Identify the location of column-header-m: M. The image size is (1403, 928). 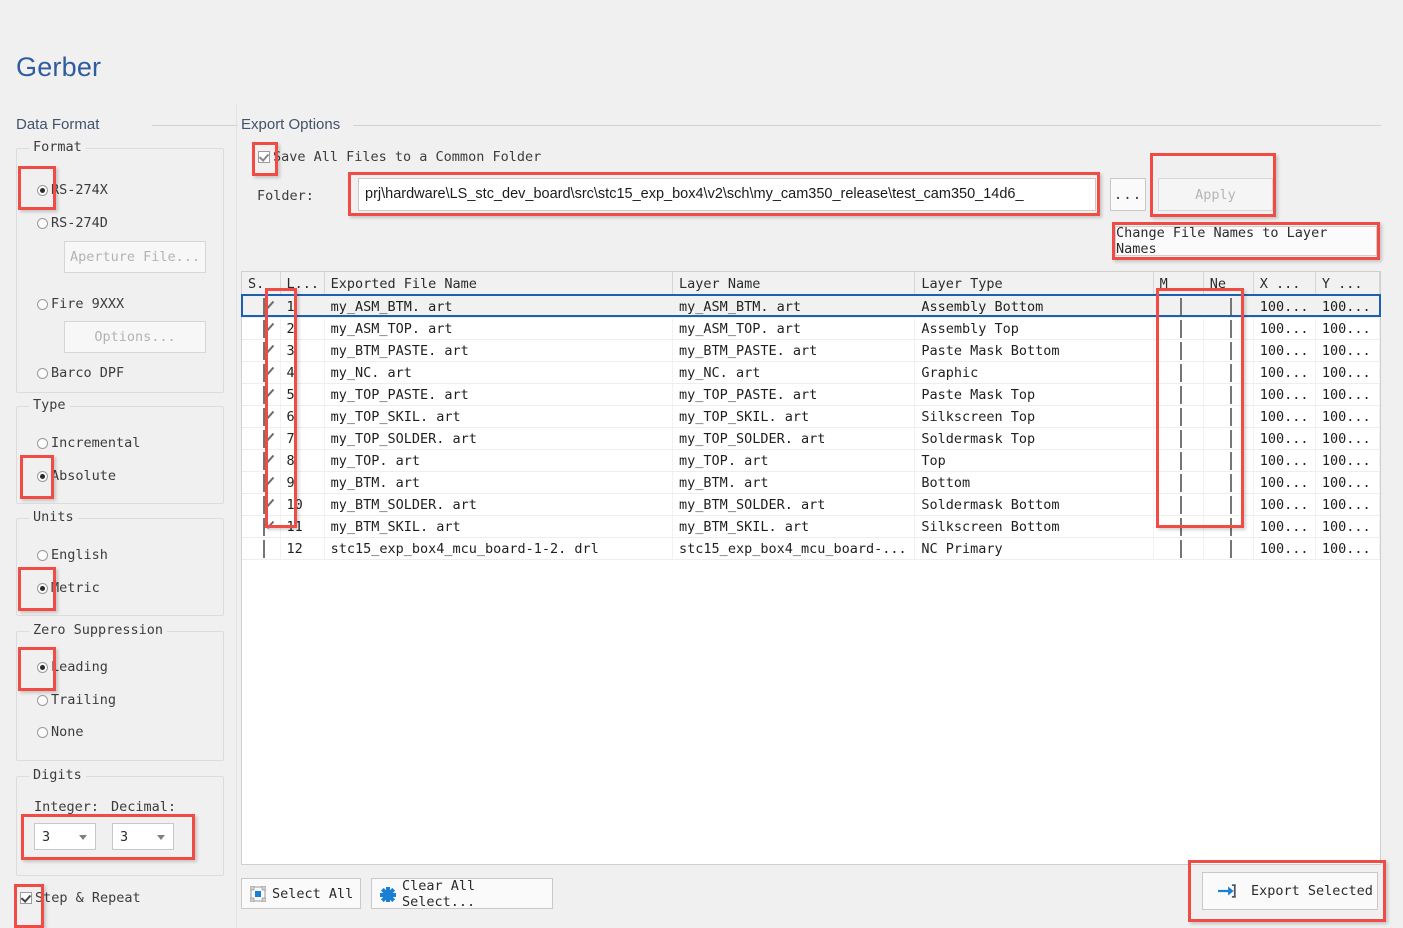
(1178, 284).